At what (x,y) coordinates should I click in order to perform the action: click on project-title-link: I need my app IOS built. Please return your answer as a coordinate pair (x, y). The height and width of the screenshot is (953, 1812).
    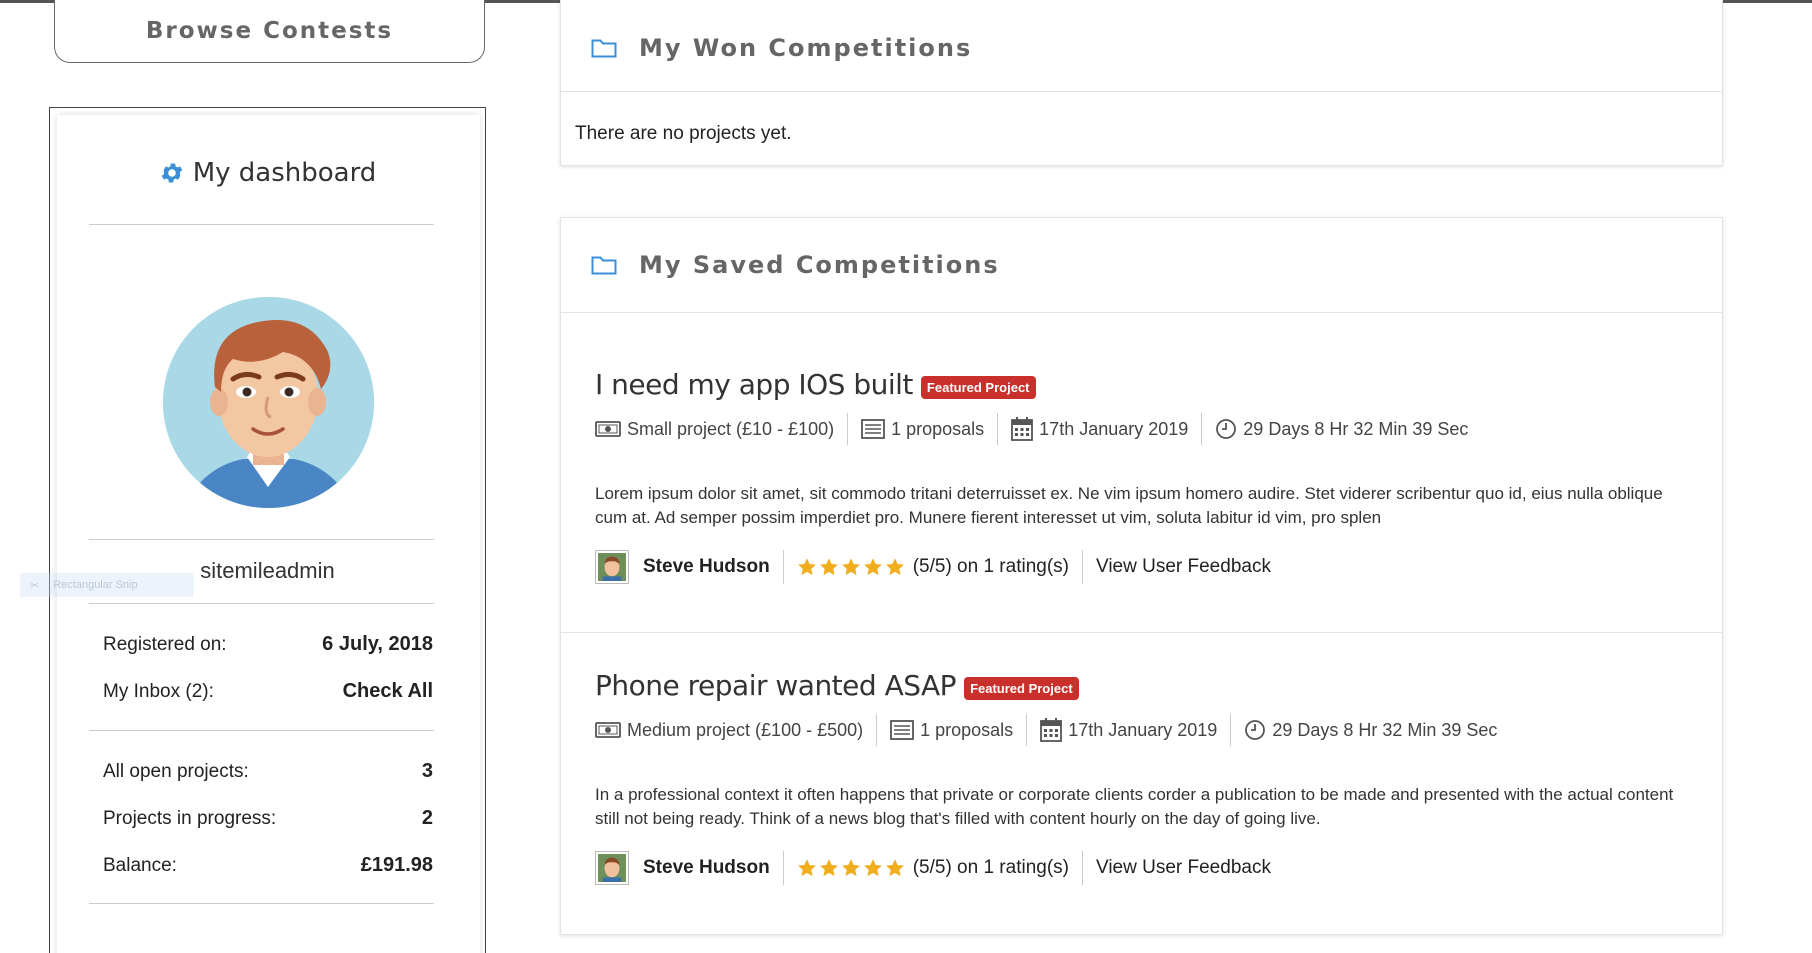
    Looking at the image, I should click on (754, 384).